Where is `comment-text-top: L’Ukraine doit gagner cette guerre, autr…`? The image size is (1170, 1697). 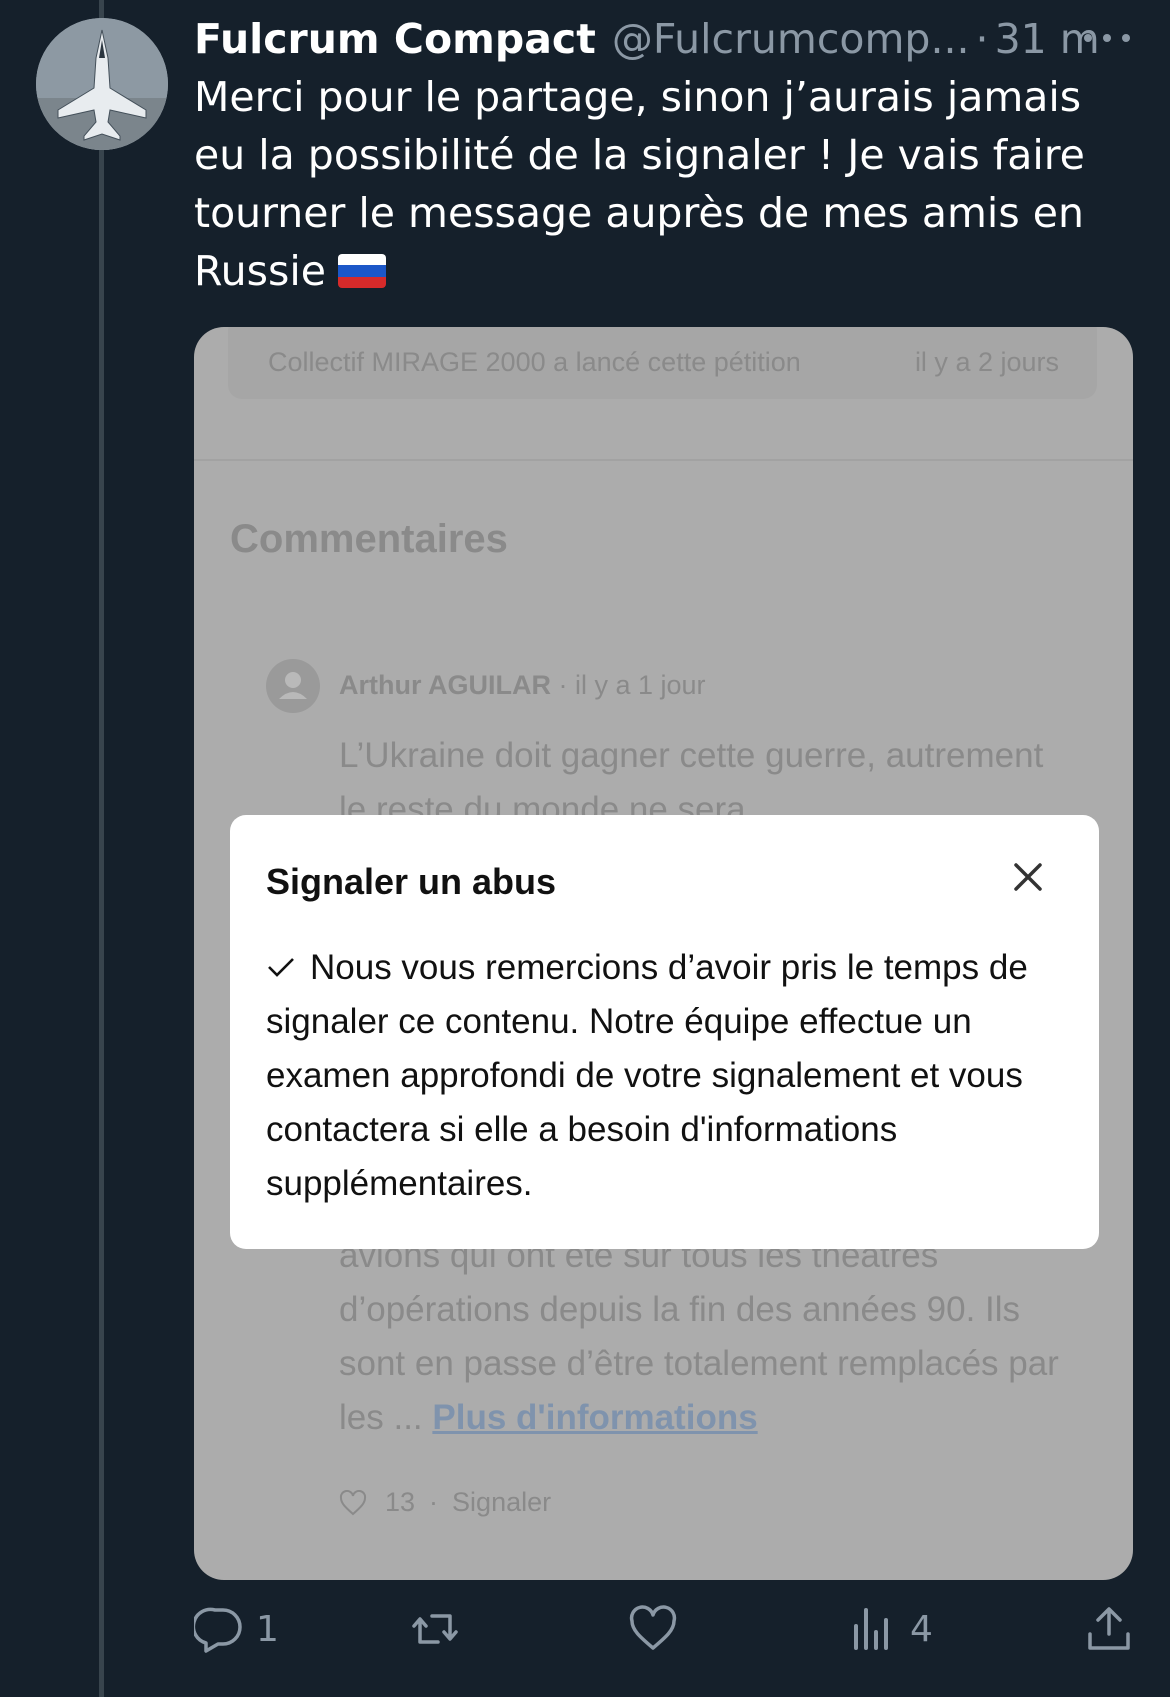
comment-text-top: L’Ukraine doit gagner cette guerre, autr… is located at coordinates (691, 775).